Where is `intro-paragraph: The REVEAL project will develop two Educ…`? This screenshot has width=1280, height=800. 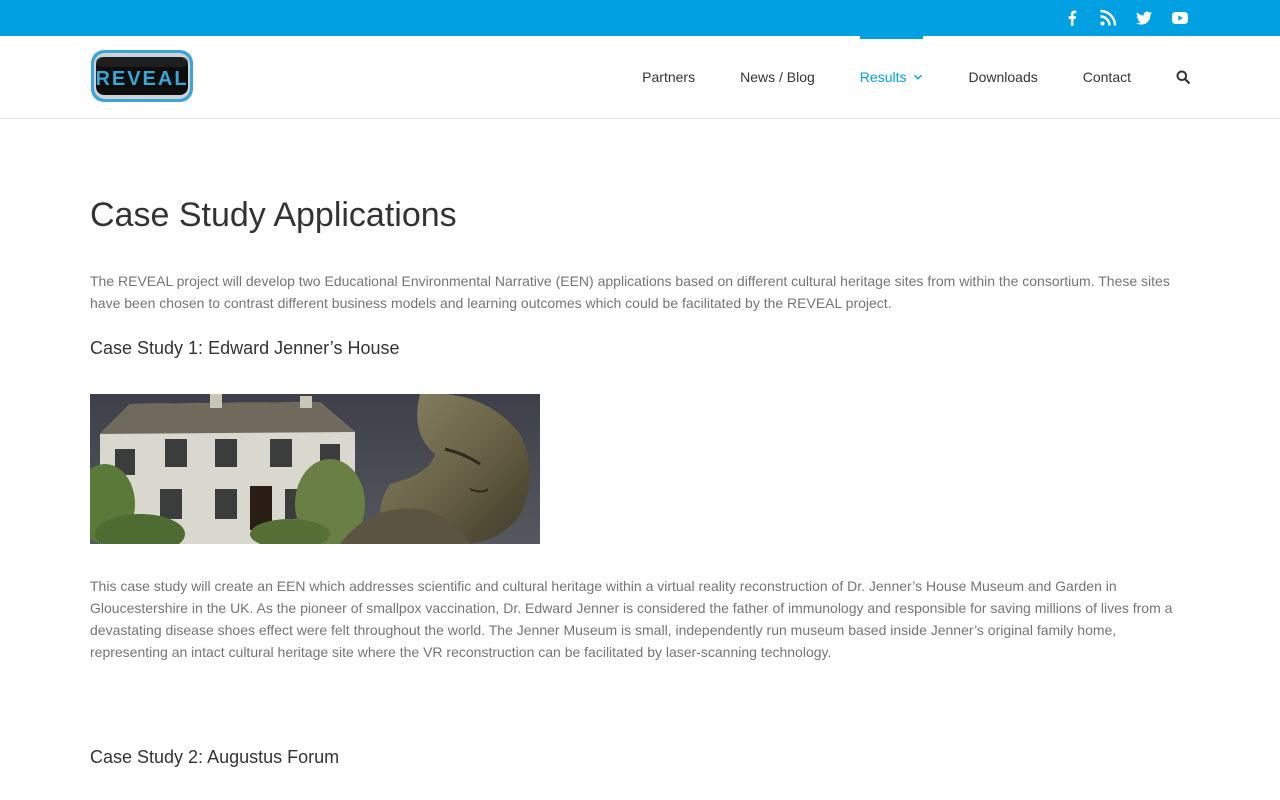 intro-paragraph: The REVEAL project will develop two Educ… is located at coordinates (630, 292).